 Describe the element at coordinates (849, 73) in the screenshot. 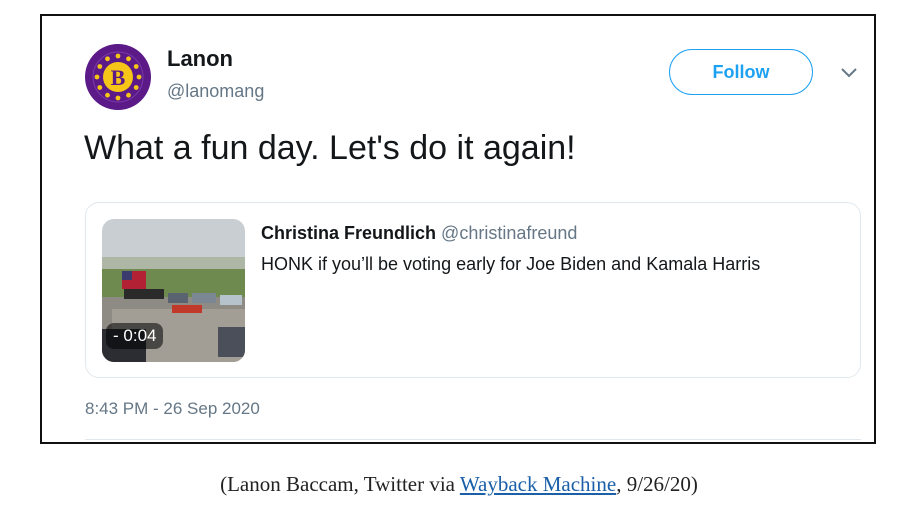

I see `chevron-down-icon` at that location.